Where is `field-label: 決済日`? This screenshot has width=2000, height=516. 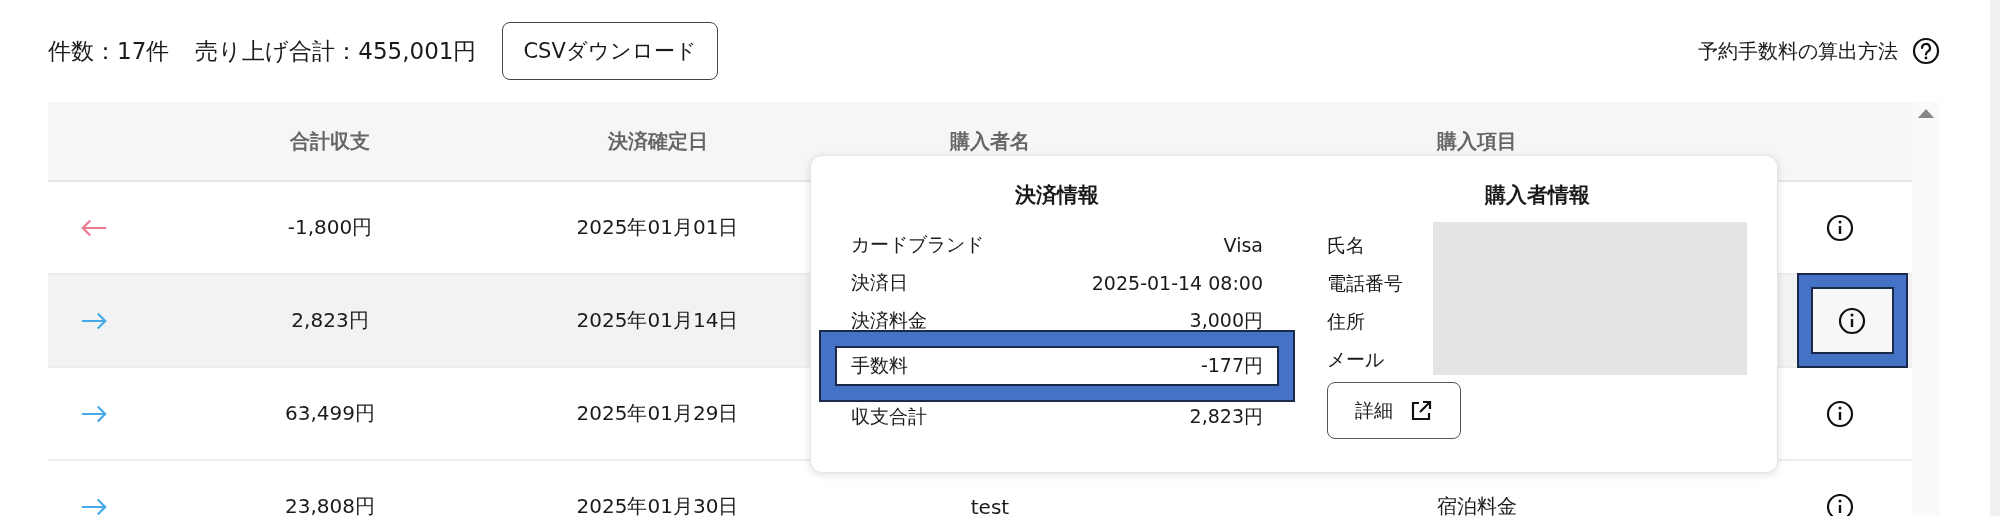
field-label: 決済日 is located at coordinates (879, 282).